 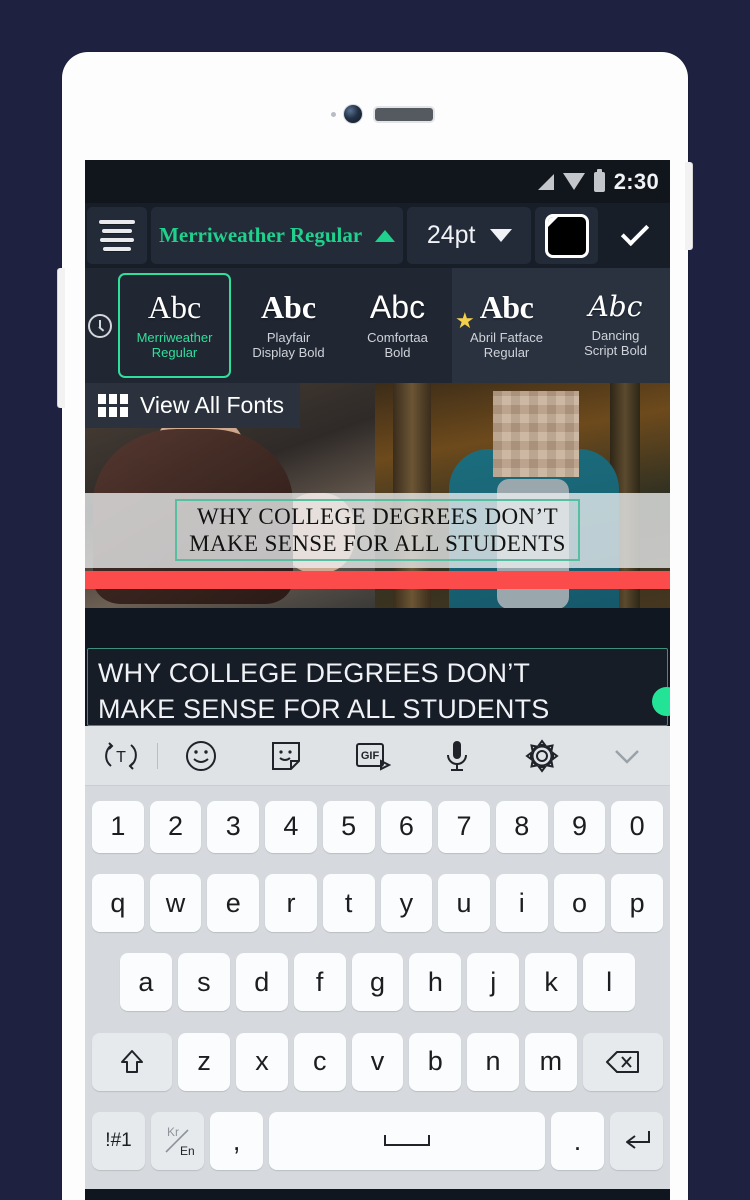 What do you see at coordinates (521, 903) in the screenshot?
I see `key-i: i` at bounding box center [521, 903].